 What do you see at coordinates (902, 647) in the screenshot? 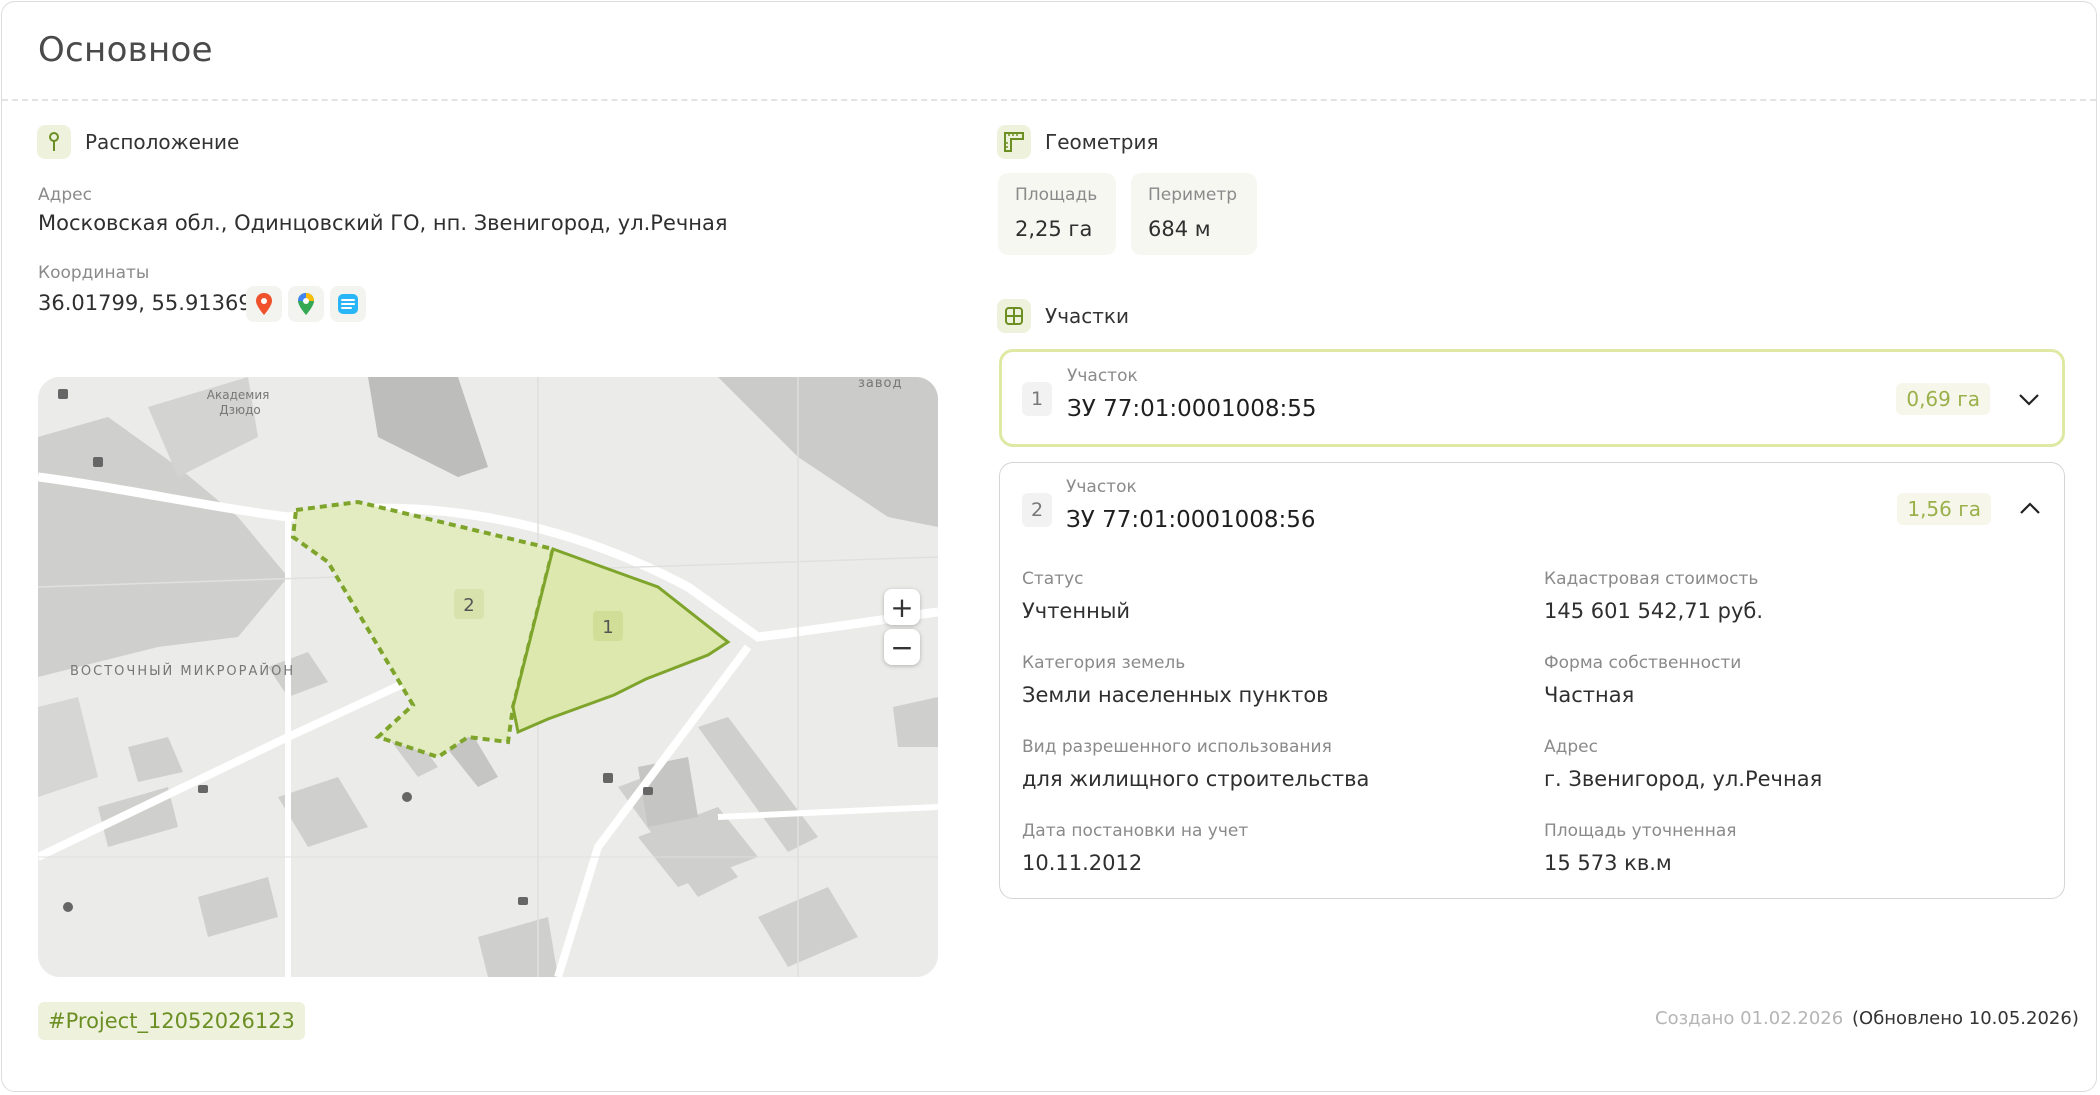
I see `zoom-out-button: −` at bounding box center [902, 647].